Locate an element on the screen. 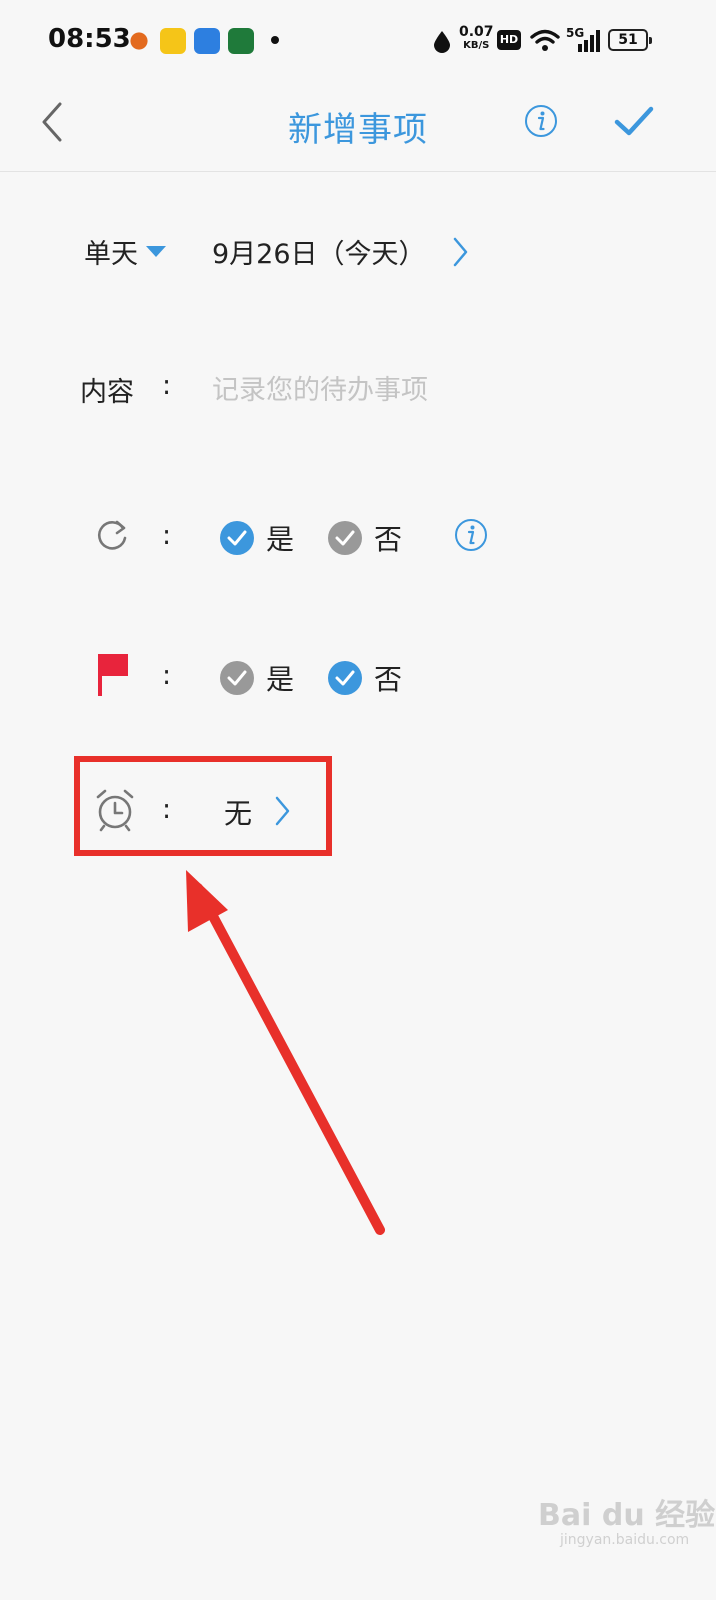 The image size is (716, 1600). check-icon is located at coordinates (634, 121).